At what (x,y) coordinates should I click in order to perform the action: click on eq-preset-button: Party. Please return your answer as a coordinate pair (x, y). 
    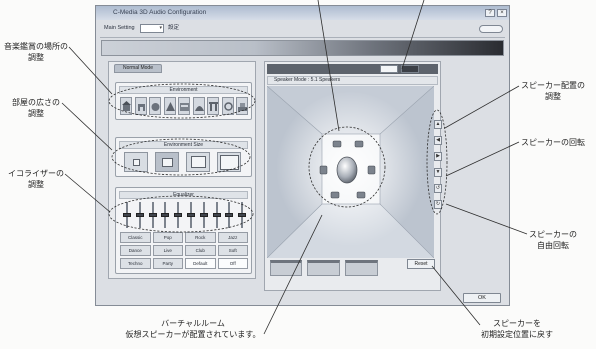
    Looking at the image, I should click on (167, 263).